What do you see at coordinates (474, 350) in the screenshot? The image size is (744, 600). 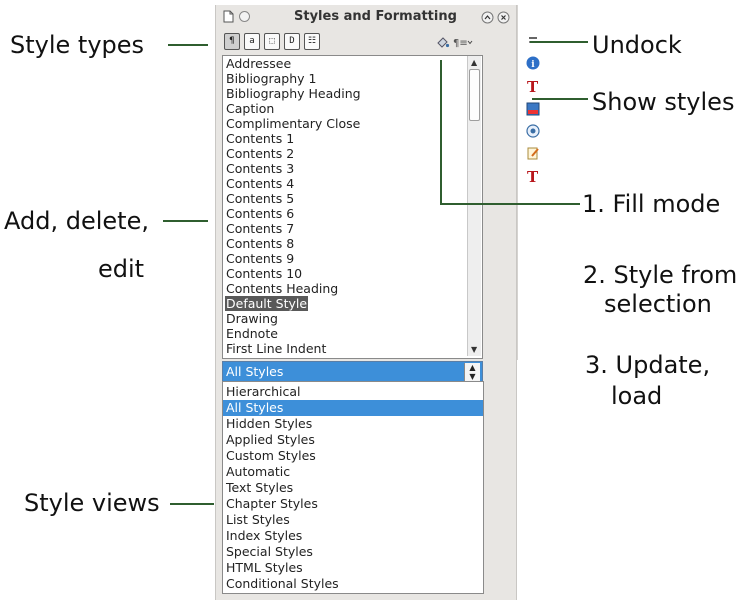 I see `scroll-down-icon: ▼` at bounding box center [474, 350].